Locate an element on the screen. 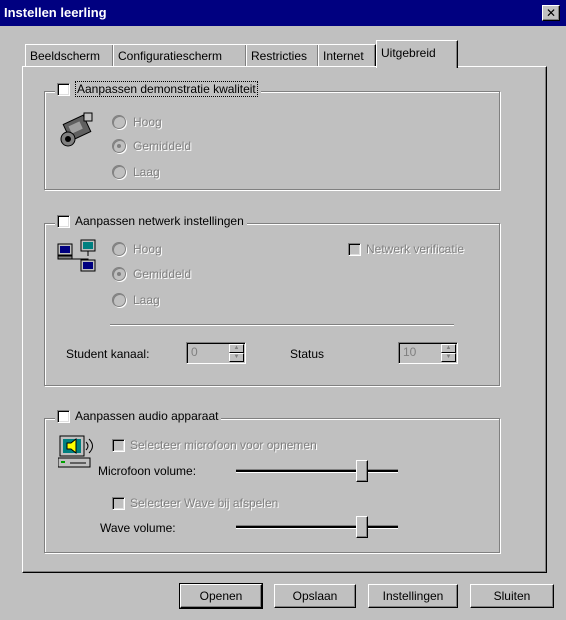 The image size is (566, 620). wave-volume-thumb is located at coordinates (362, 527).